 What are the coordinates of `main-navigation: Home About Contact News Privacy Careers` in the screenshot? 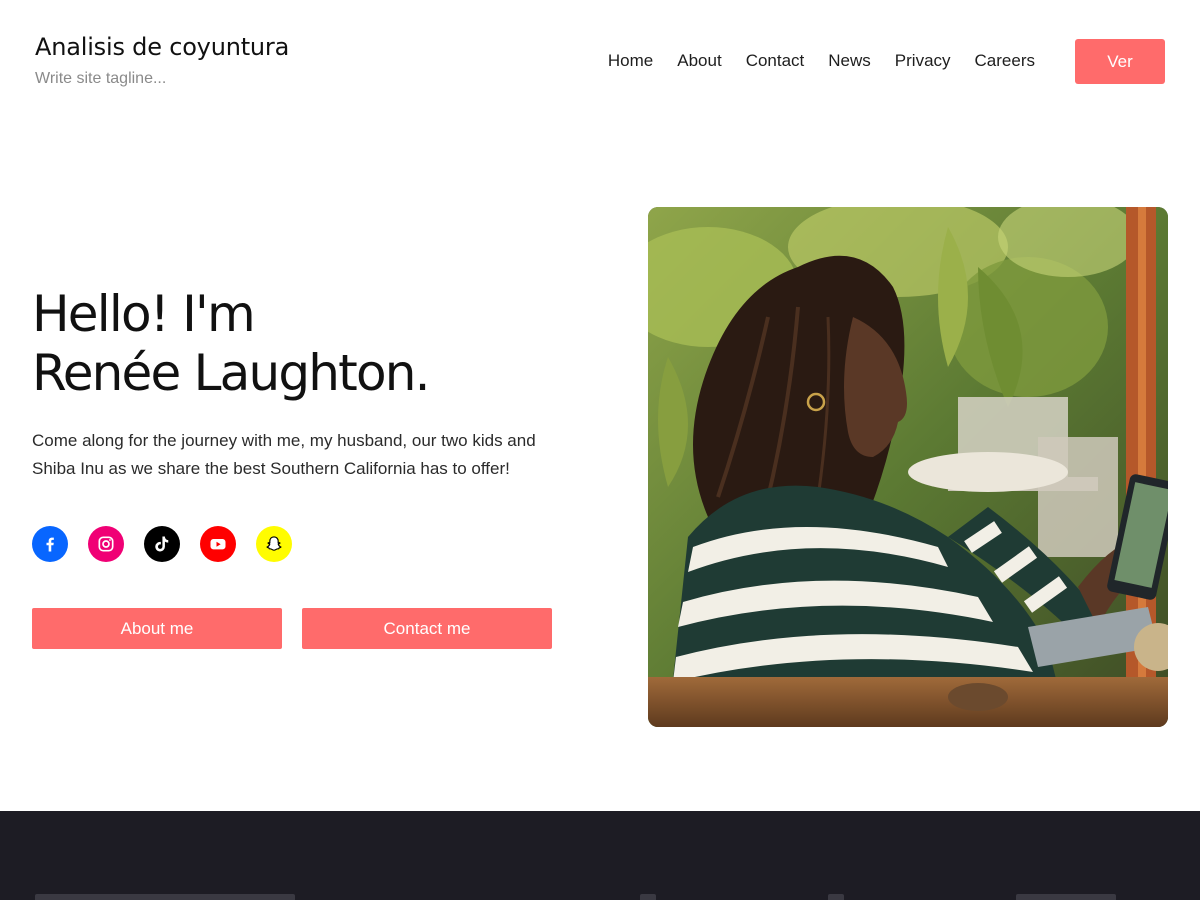 It's located at (821, 61).